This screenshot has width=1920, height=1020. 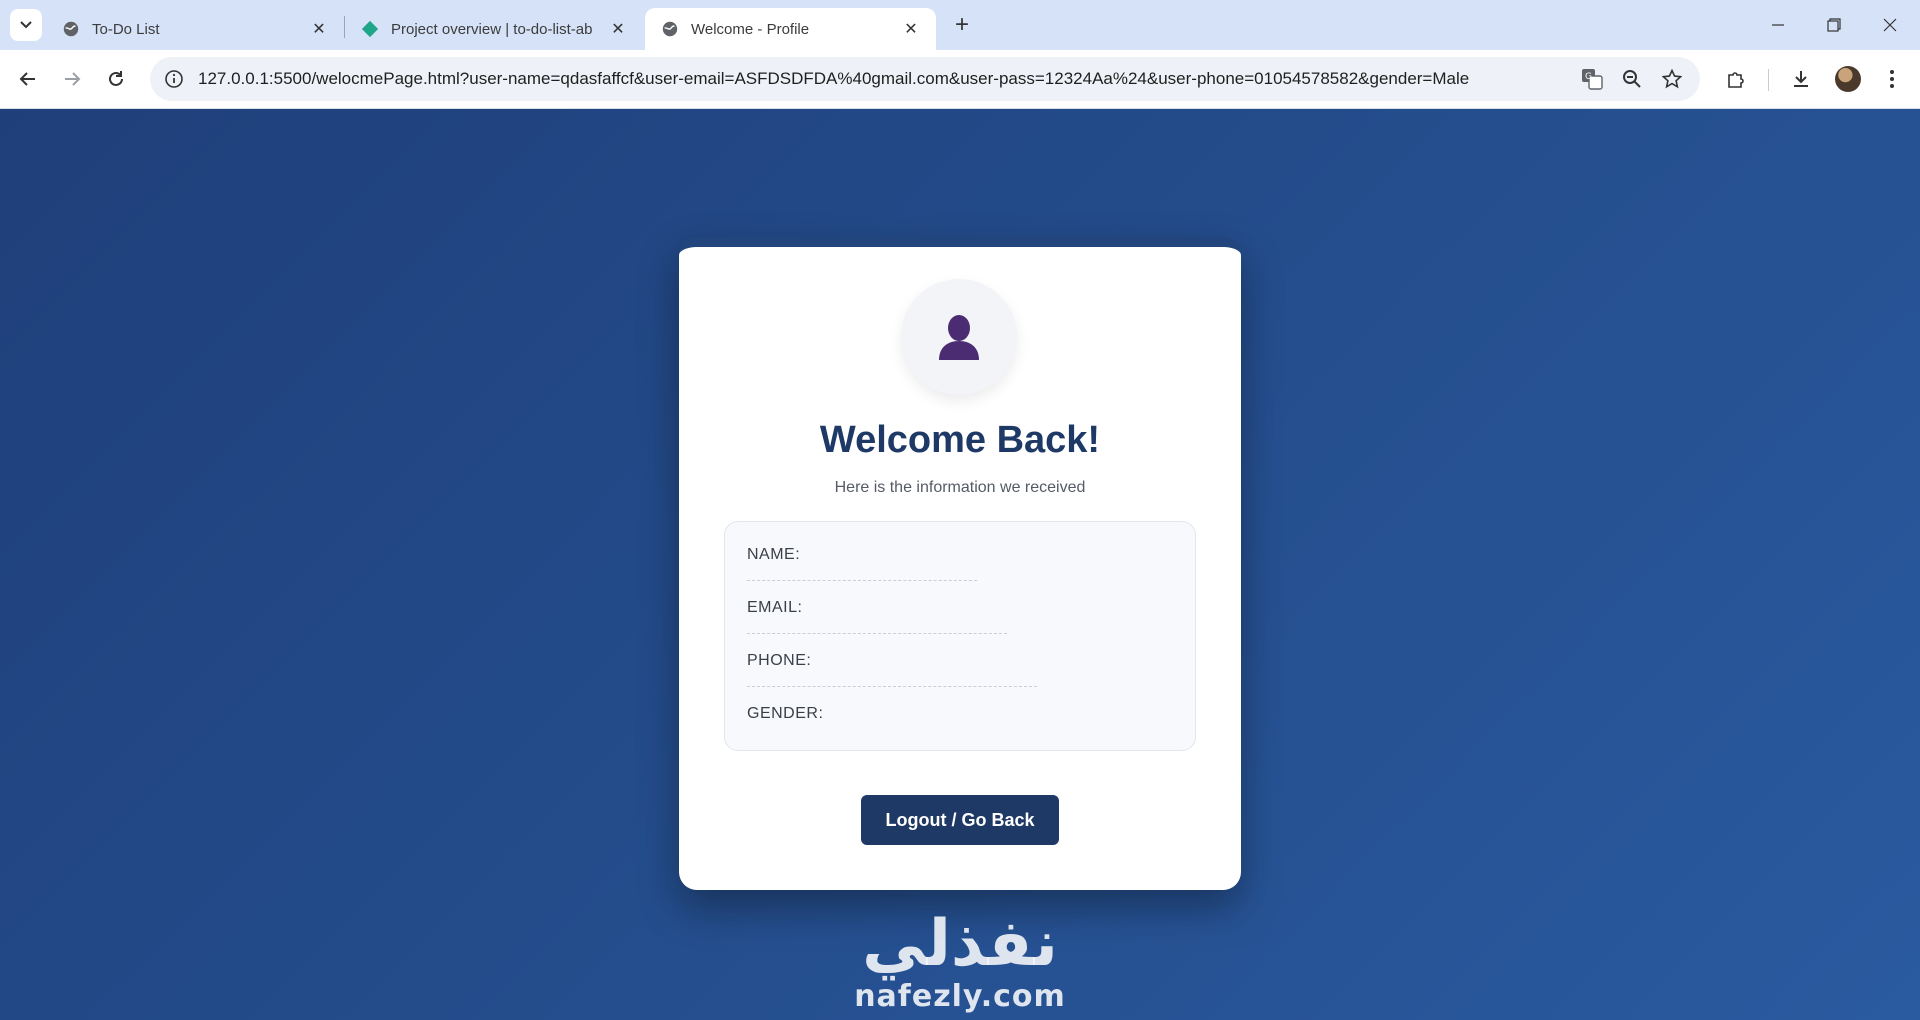 What do you see at coordinates (960, 487) in the screenshot?
I see `page-subtitle: Here is the information we received` at bounding box center [960, 487].